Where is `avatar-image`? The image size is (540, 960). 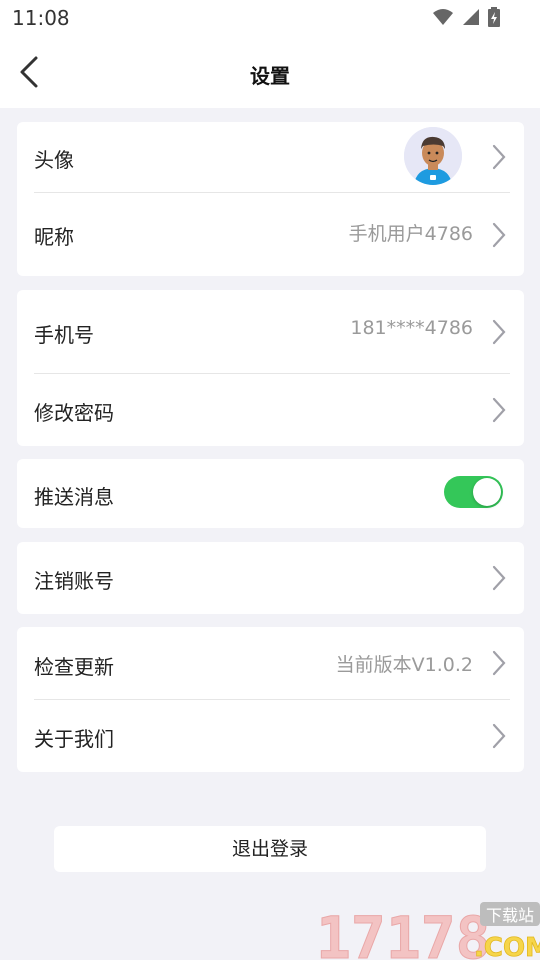
avatar-image is located at coordinates (433, 156).